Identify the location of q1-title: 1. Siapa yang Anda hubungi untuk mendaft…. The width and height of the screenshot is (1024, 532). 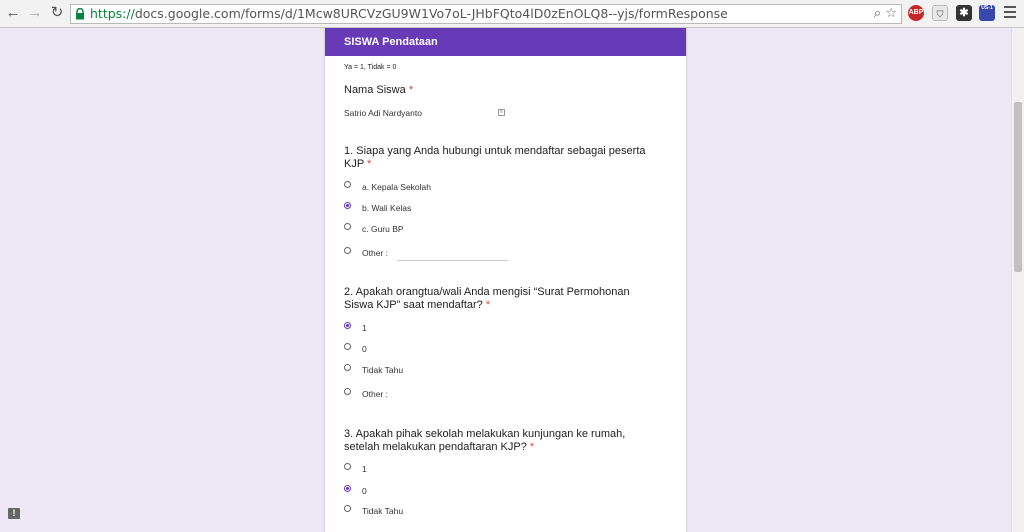
(509, 158).